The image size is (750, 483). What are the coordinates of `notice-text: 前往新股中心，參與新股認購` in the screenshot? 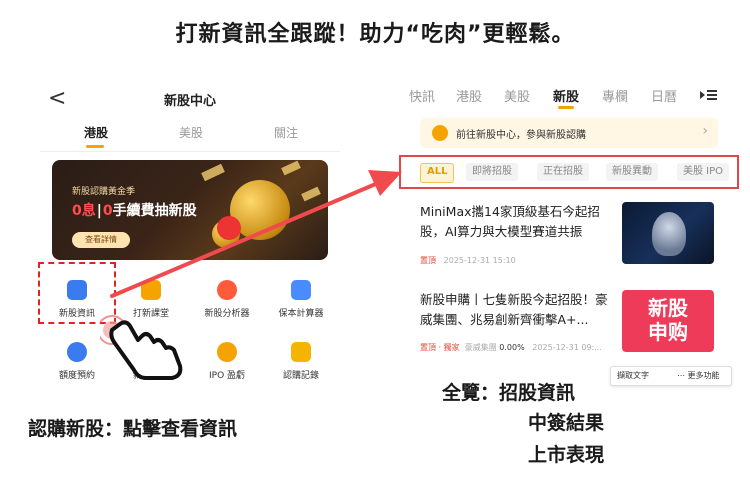 It's located at (521, 135).